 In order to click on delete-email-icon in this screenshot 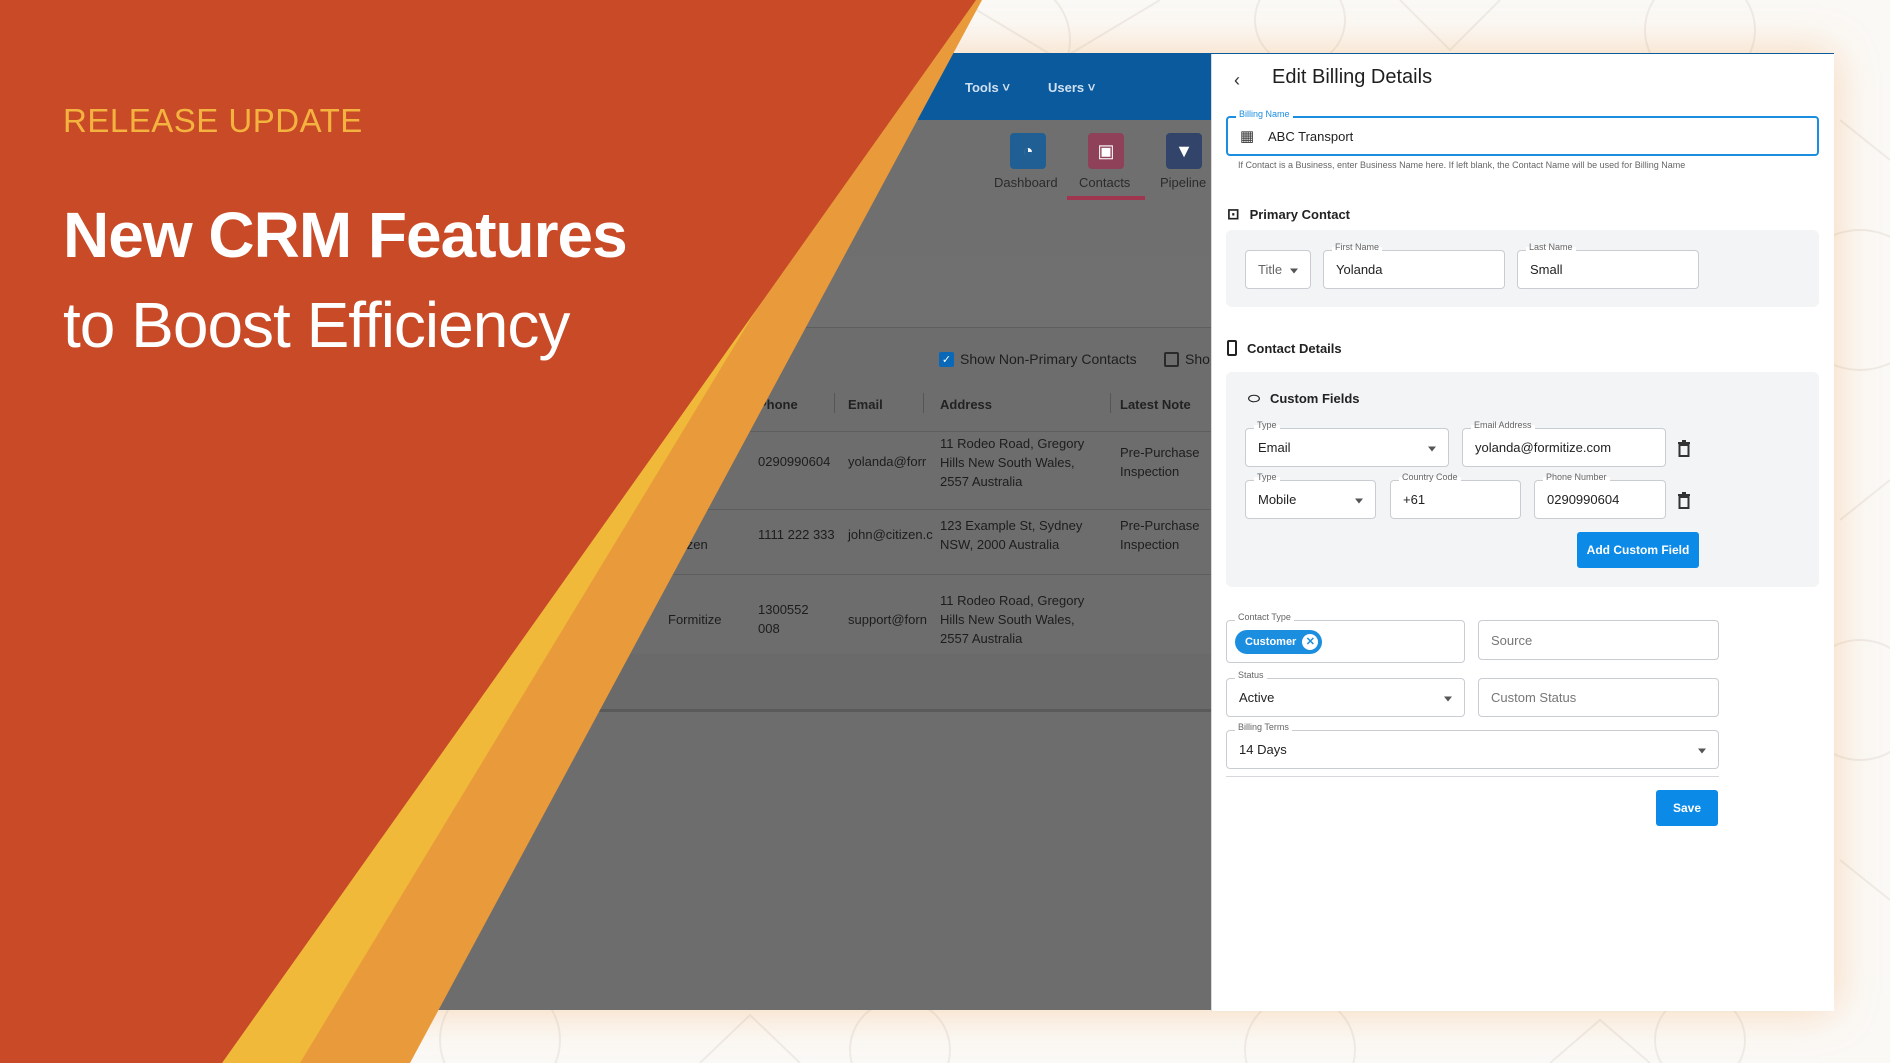, I will do `click(1684, 448)`.